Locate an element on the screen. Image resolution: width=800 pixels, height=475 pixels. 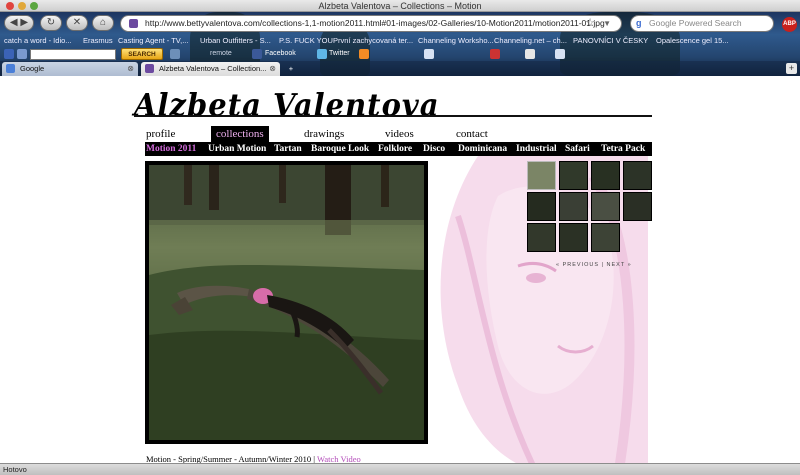
back-forward-button: ◀ ▶ is located at coordinates (19, 23).